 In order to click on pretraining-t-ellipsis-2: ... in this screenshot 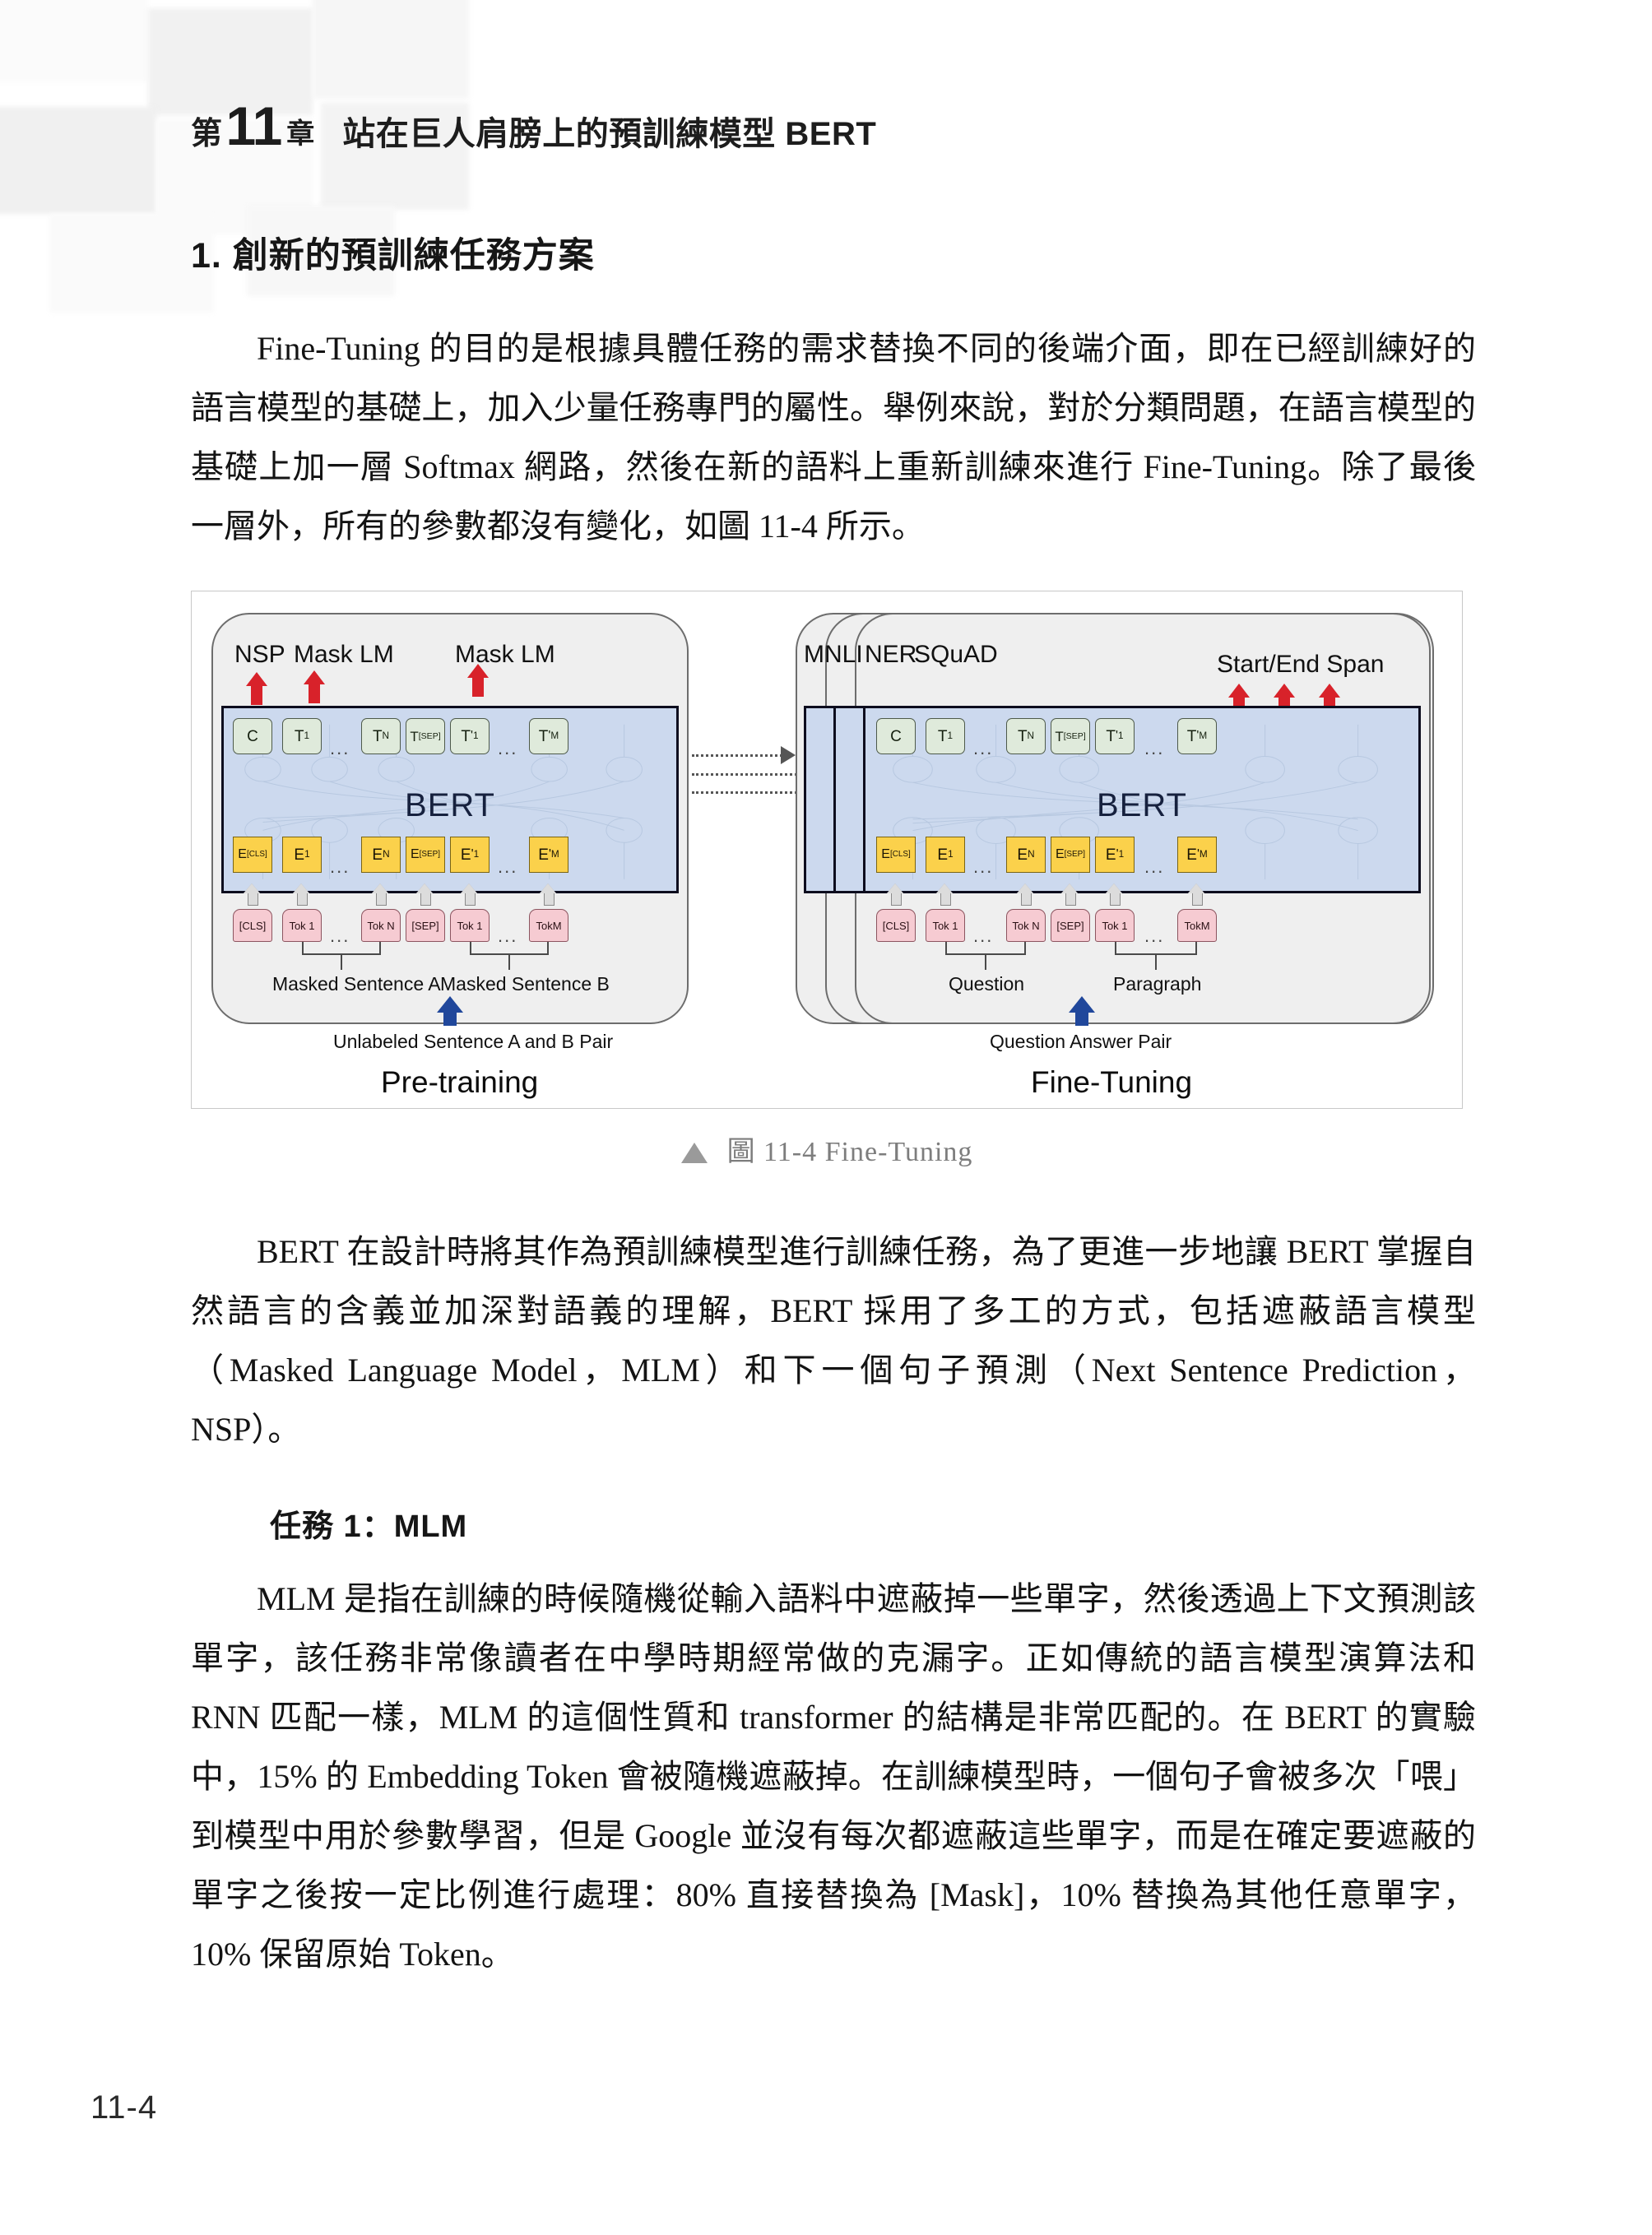, I will do `click(508, 748)`.